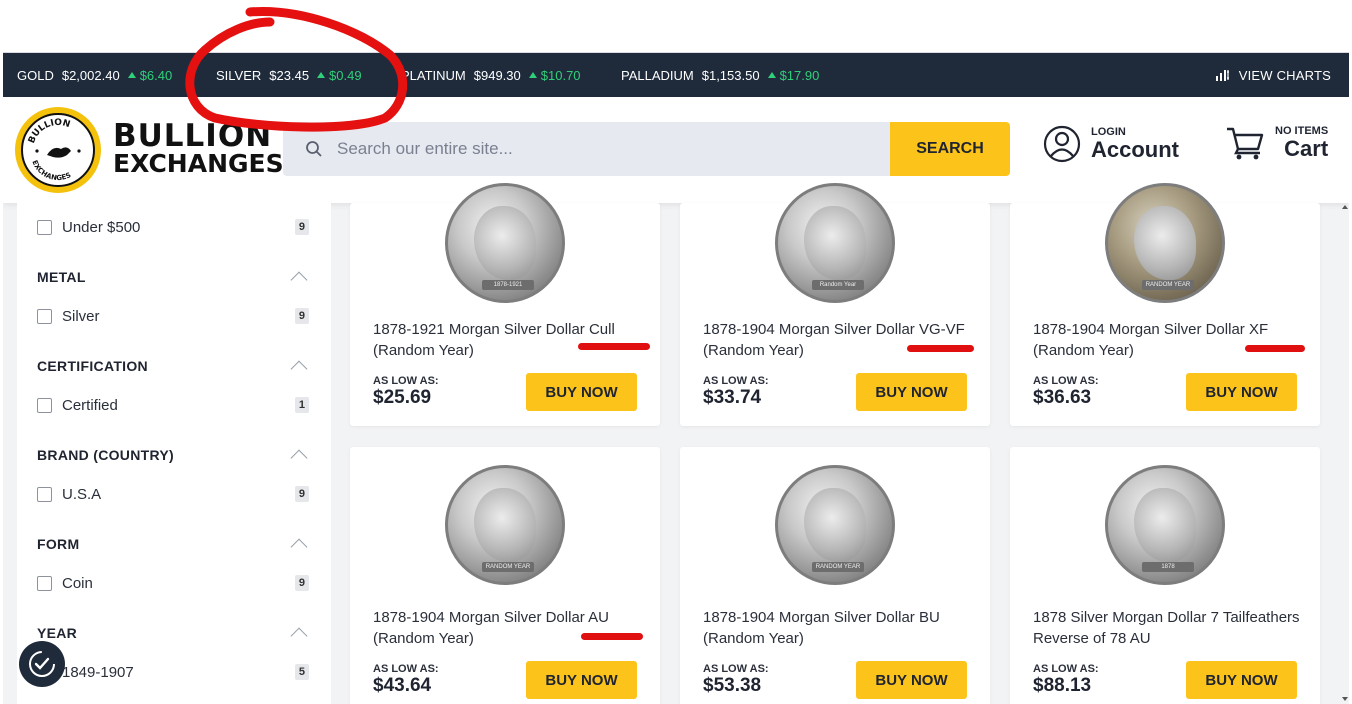  What do you see at coordinates (838, 285) in the screenshot?
I see `coin-year-tag: Random Year` at bounding box center [838, 285].